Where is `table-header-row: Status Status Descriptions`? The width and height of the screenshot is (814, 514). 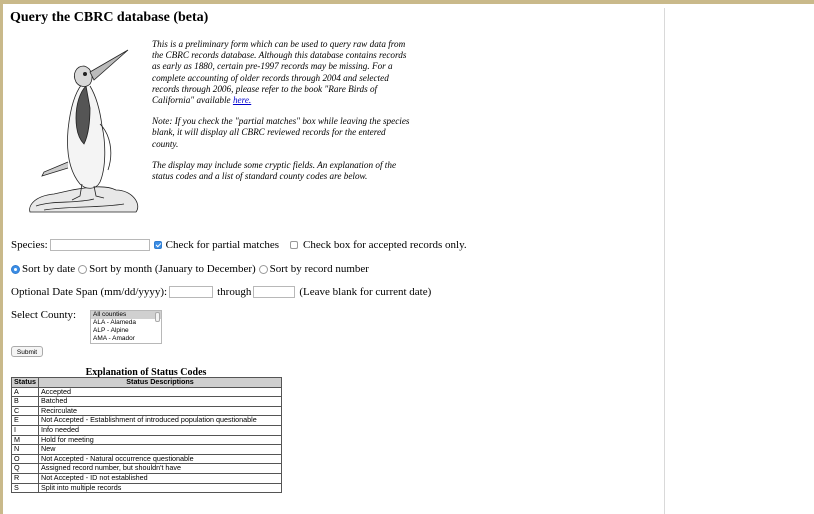 table-header-row: Status Status Descriptions is located at coordinates (146, 382).